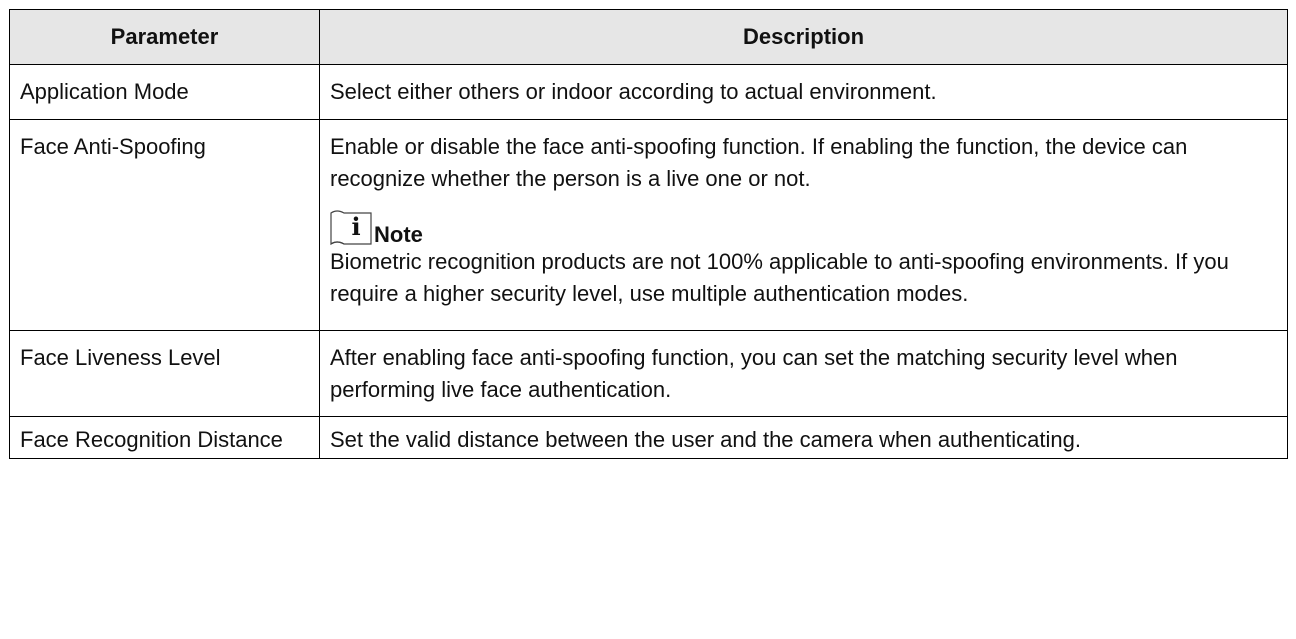 This screenshot has height=639, width=1296. I want to click on note-heading: i Note, so click(803, 226).